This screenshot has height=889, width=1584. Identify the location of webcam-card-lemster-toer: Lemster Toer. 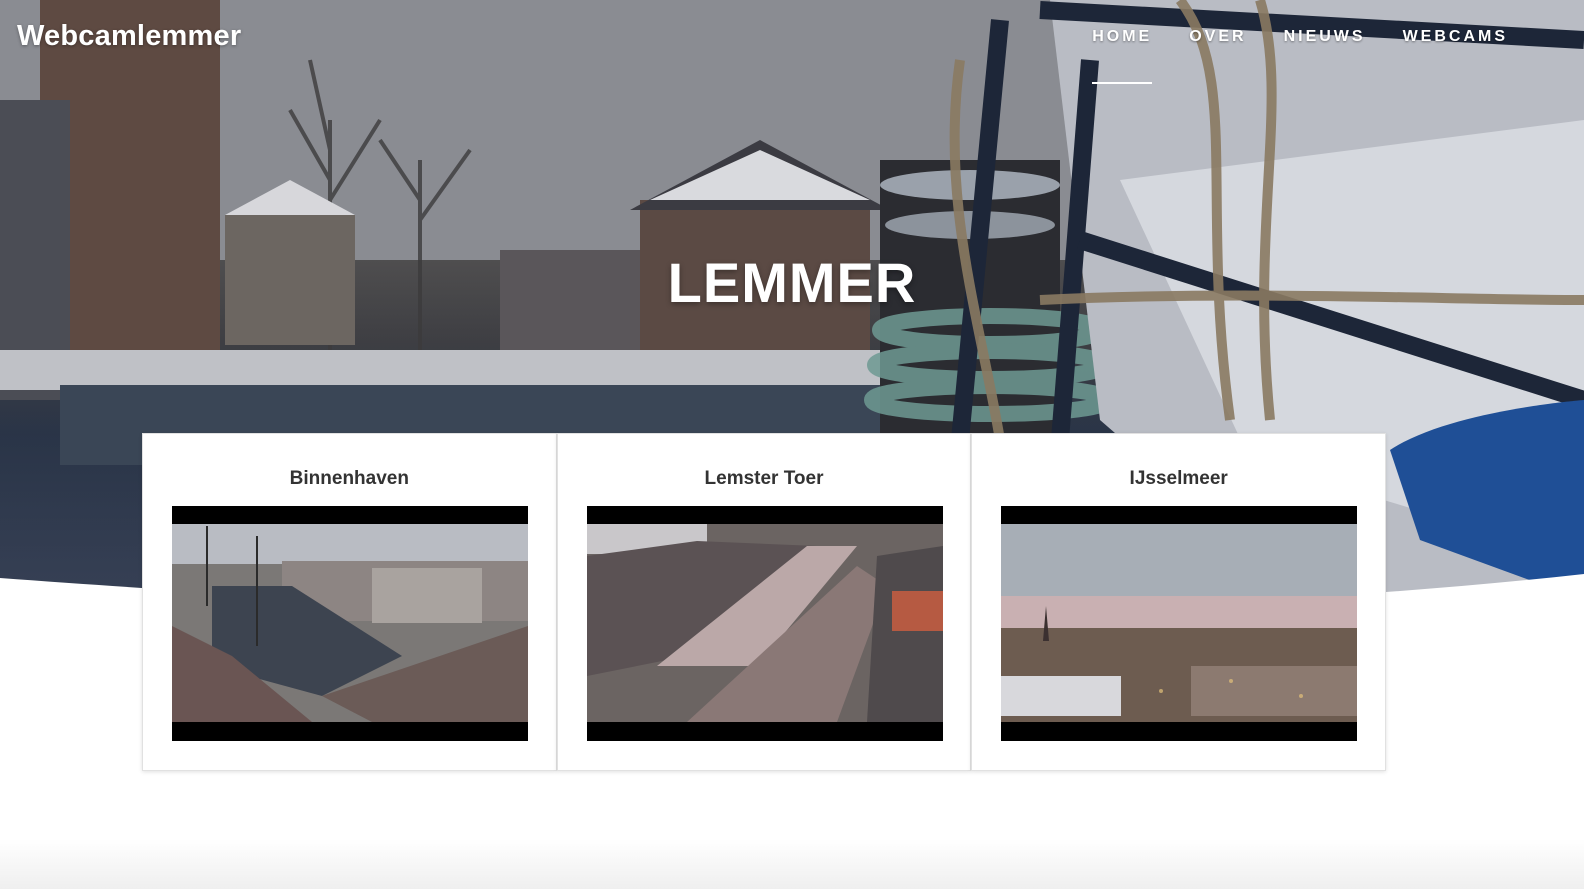
(764, 602).